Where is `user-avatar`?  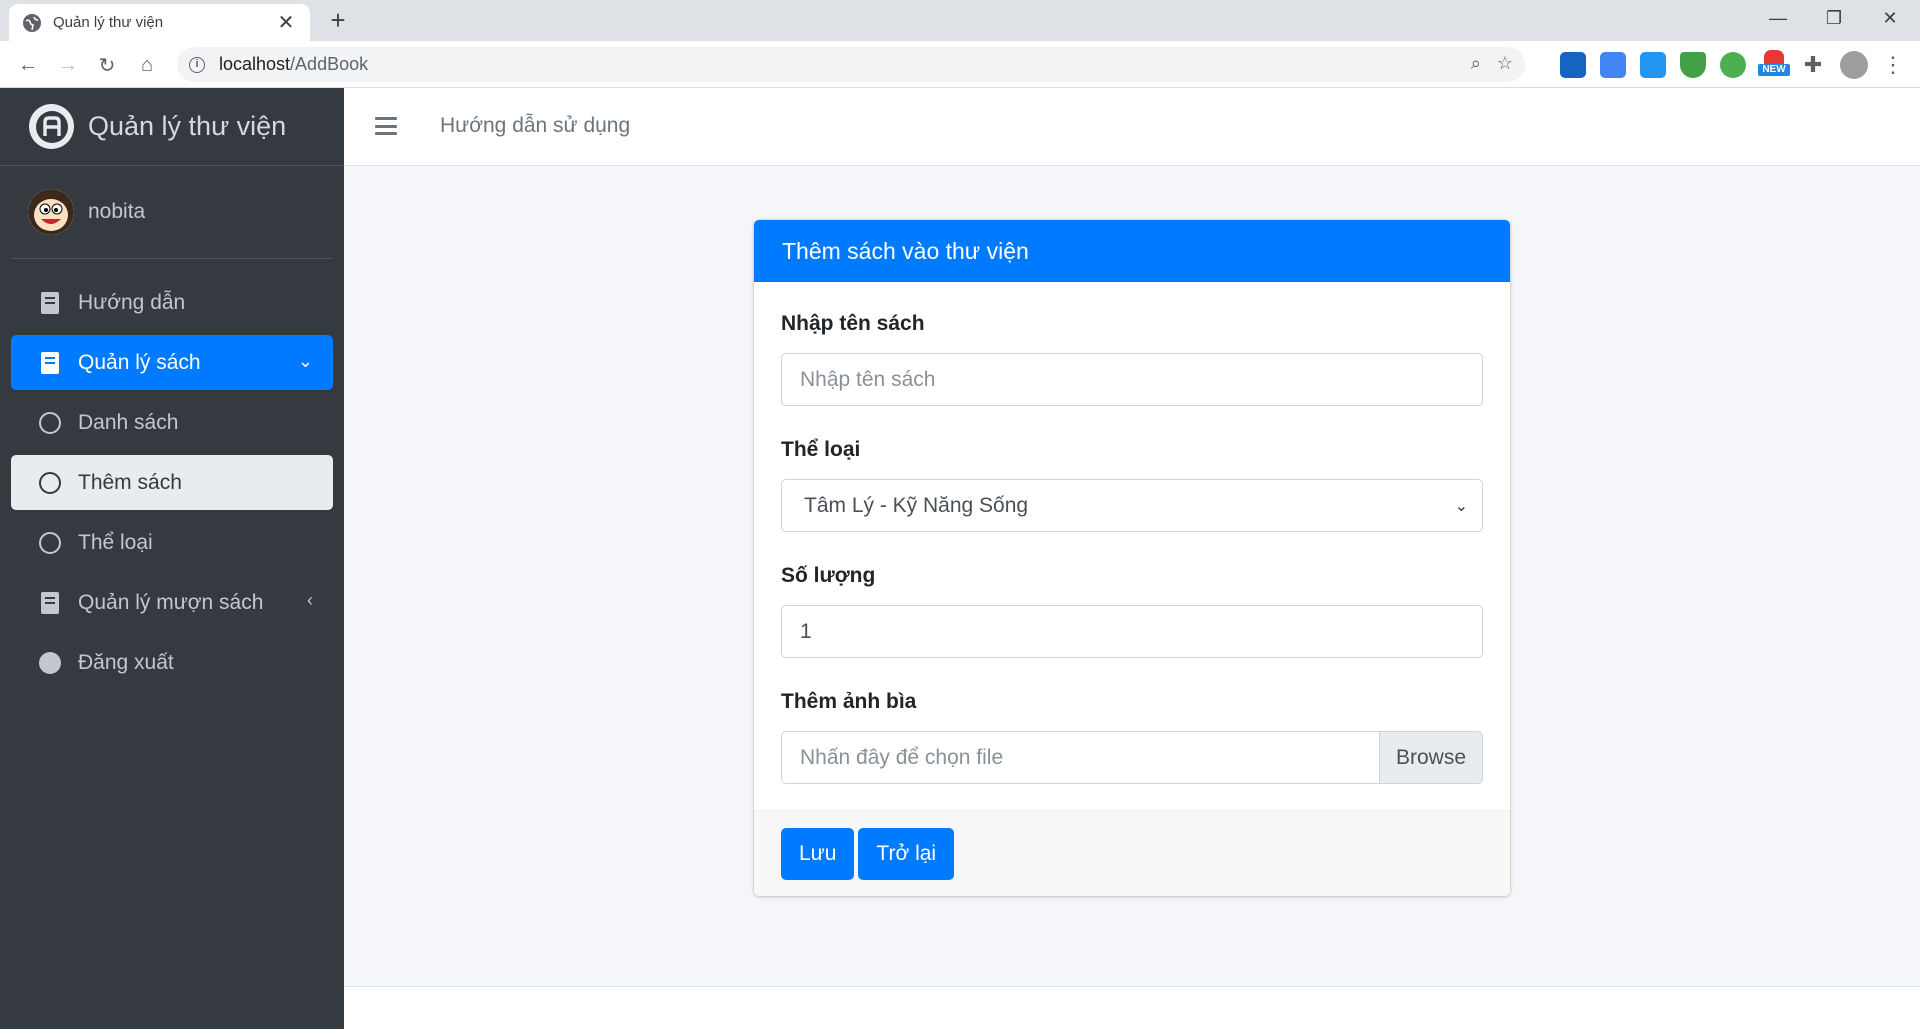 user-avatar is located at coordinates (51, 212).